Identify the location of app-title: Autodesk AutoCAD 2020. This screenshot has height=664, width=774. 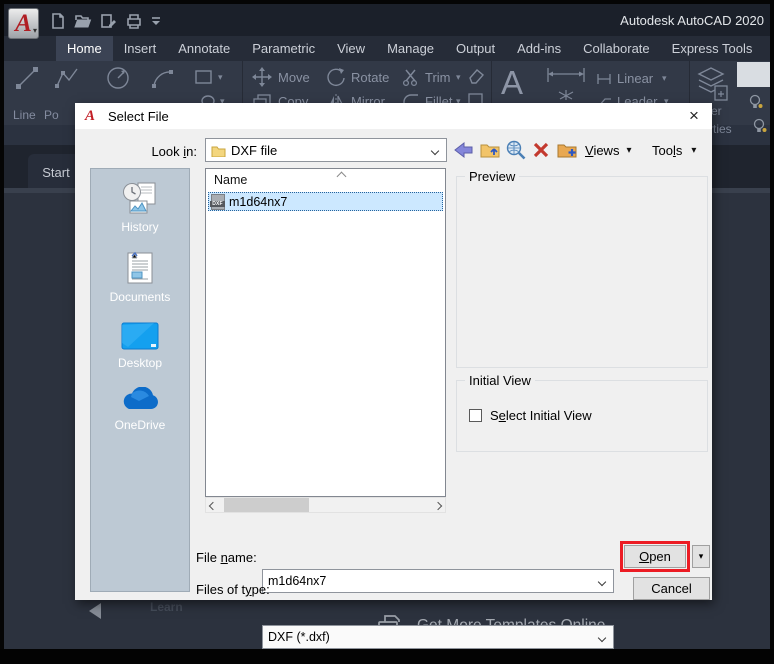
(692, 20).